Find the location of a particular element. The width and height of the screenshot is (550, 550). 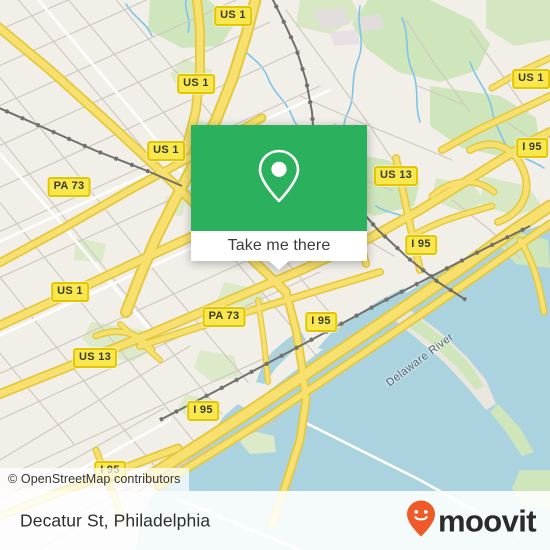

callout-action-area: Take me there is located at coordinates (279, 250).